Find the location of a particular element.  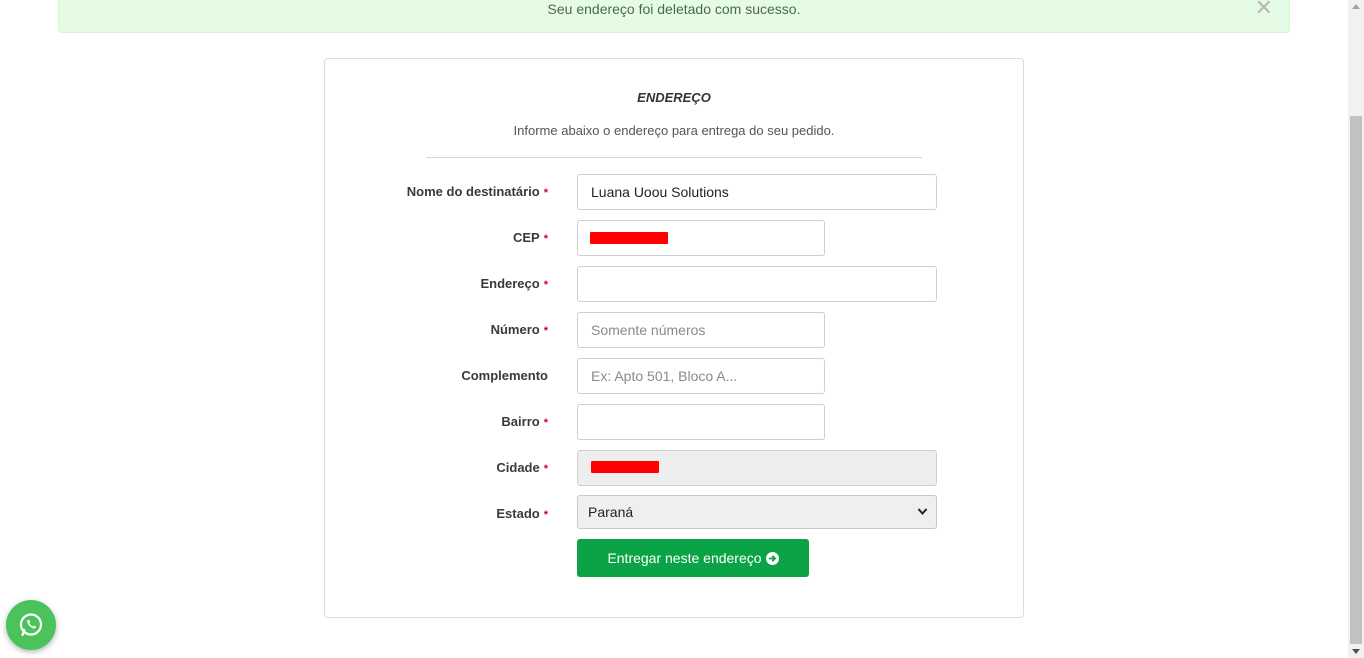

whatsapp-button is located at coordinates (31, 625).